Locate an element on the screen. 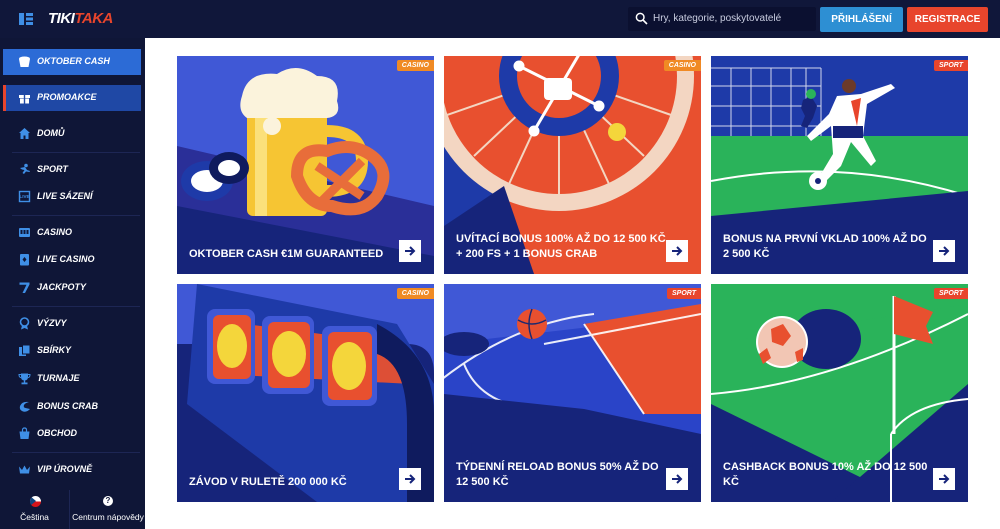 This screenshot has height=529, width=1000. promo-title: ZÁVOD V RULETĚ 200 000 KČ is located at coordinates (268, 482).